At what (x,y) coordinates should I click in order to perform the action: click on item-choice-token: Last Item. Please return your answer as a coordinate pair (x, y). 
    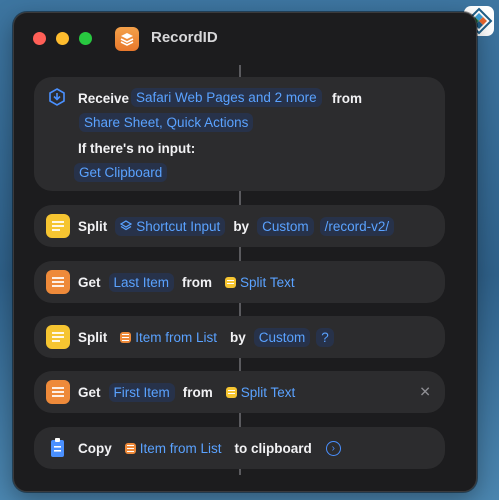
    Looking at the image, I should click on (141, 282).